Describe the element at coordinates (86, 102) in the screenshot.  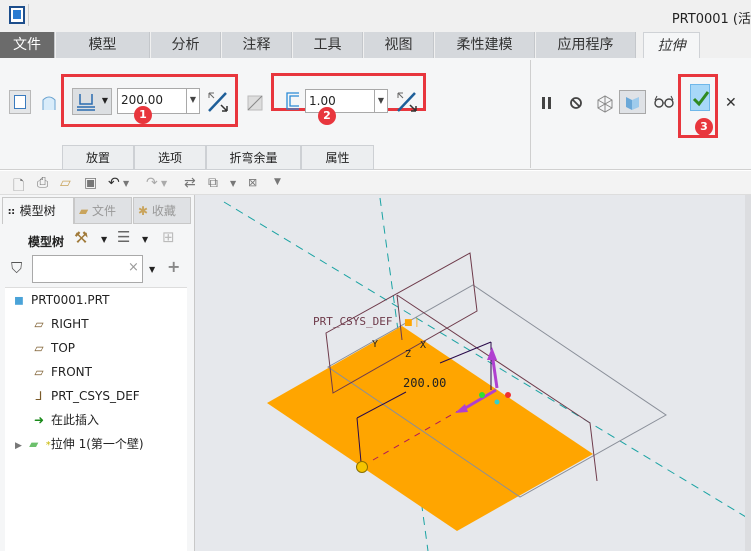
I see `blind-depth-icon` at that location.